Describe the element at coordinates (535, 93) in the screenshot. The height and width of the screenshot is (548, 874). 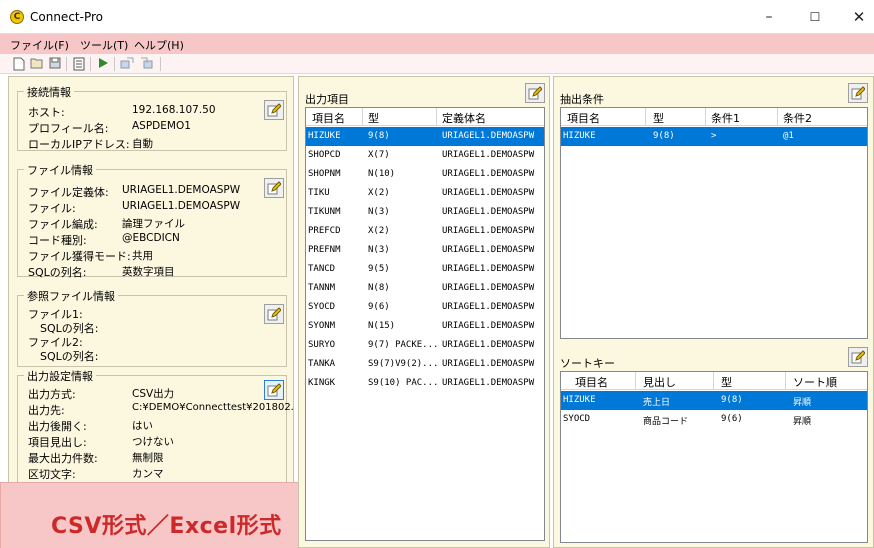
I see `edit-output-items-button` at that location.